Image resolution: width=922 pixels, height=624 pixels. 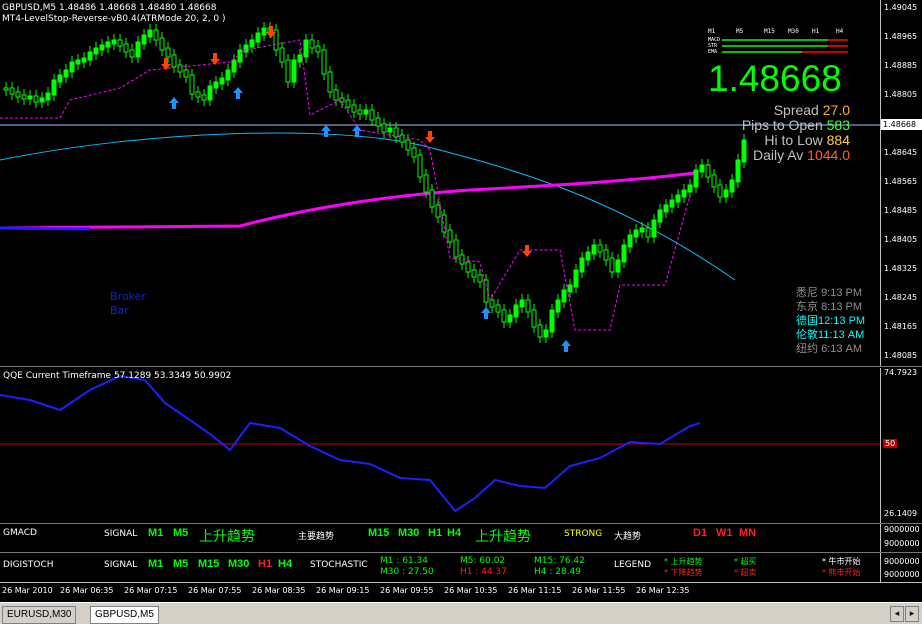 I want to click on mini-label-m15: M15, so click(x=769, y=31).